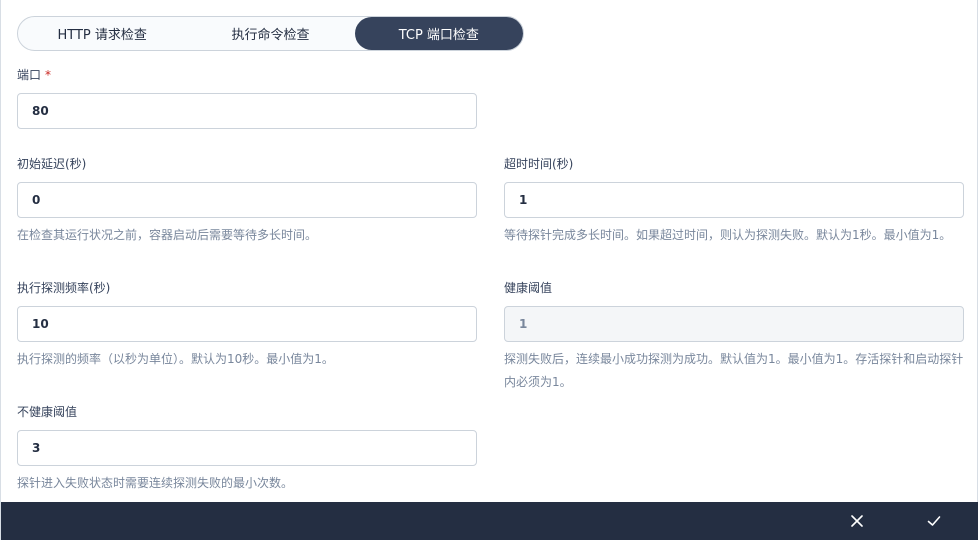  I want to click on initial-delay-field: 初始延迟(秒) 在检查其运行状况之前，容器启动后需要等待多长时间。, so click(248, 201).